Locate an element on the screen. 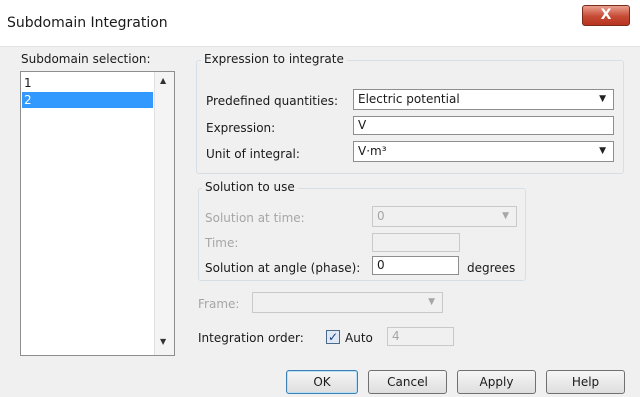 The image size is (640, 397). list-scrollbar: ▲ ▼ is located at coordinates (164, 213).